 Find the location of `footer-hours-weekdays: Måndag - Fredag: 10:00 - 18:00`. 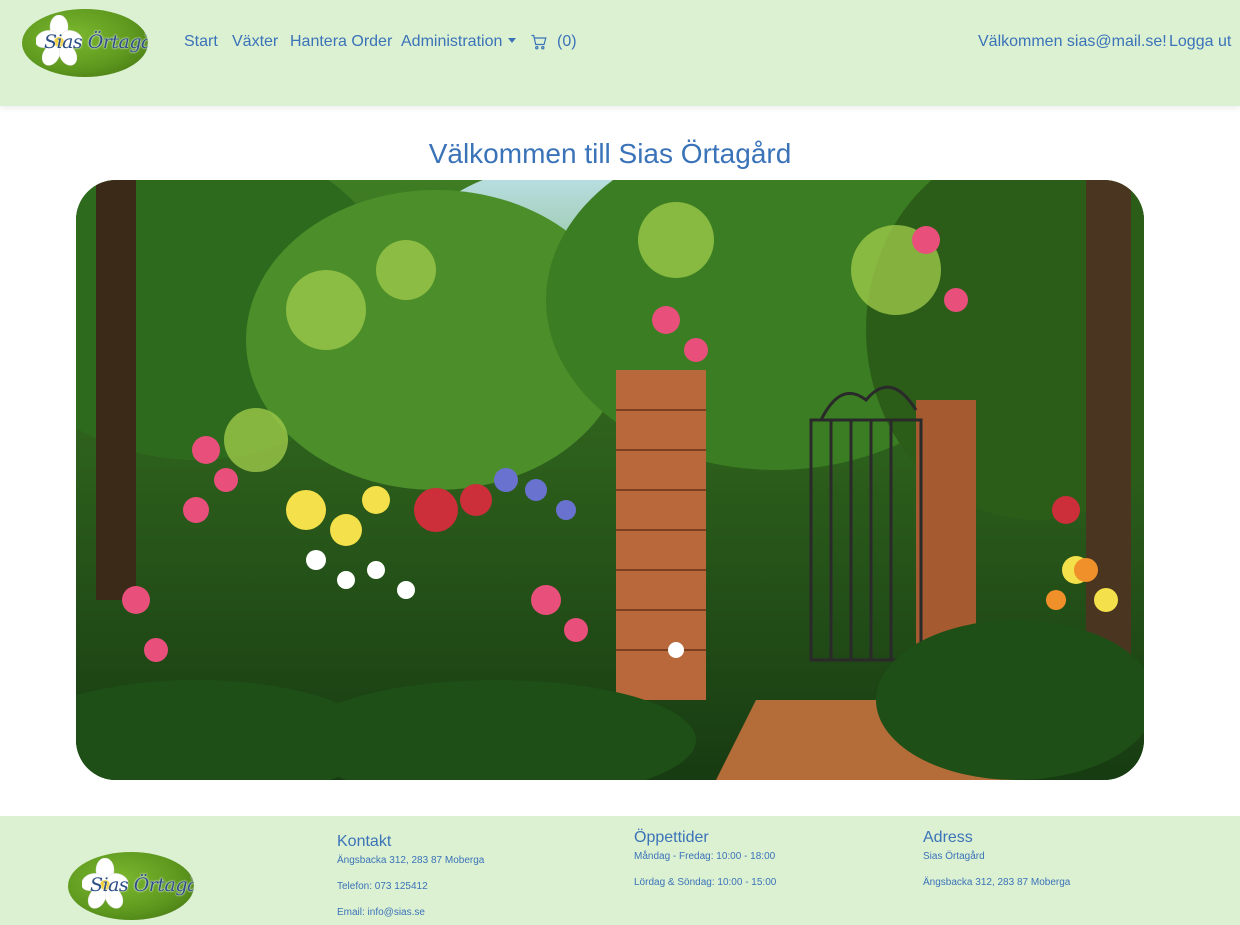

footer-hours-weekdays: Måndag - Fredag: 10:00 - 18:00 is located at coordinates (705, 856).